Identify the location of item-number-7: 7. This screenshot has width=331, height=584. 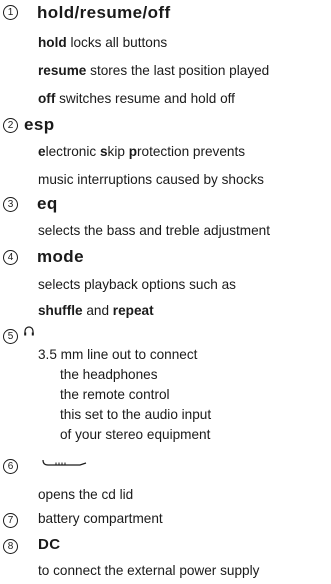
(10, 520).